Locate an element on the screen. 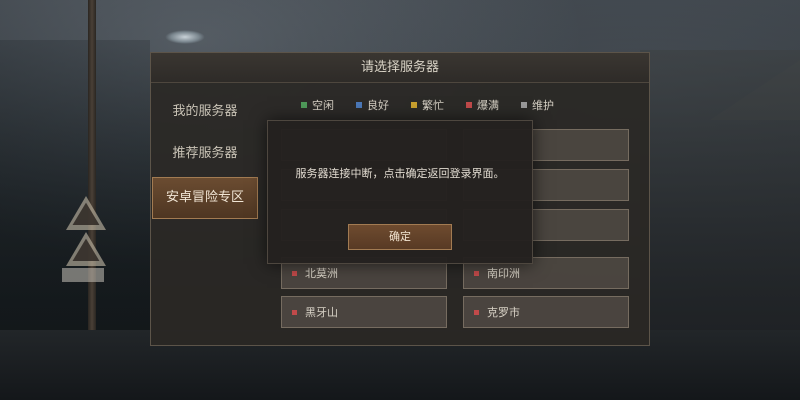 Image resolution: width=800 pixels, height=400 pixels. server-sidebar: 我的服务器 推荐服务器 安卓冒险专区 is located at coordinates (205, 214).